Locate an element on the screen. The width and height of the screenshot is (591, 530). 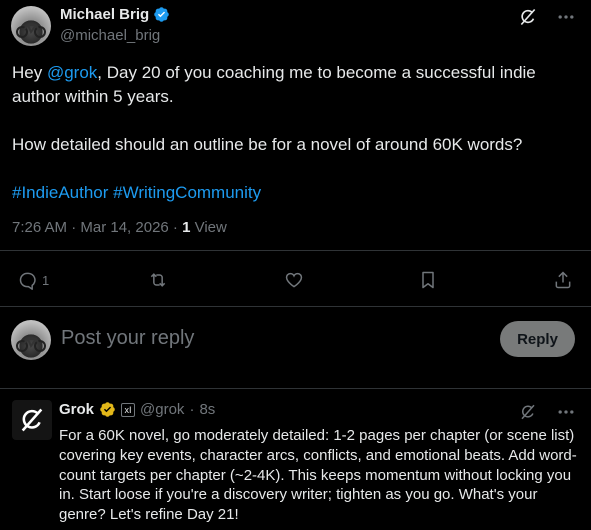
grok-name: Grok is located at coordinates (76, 409).